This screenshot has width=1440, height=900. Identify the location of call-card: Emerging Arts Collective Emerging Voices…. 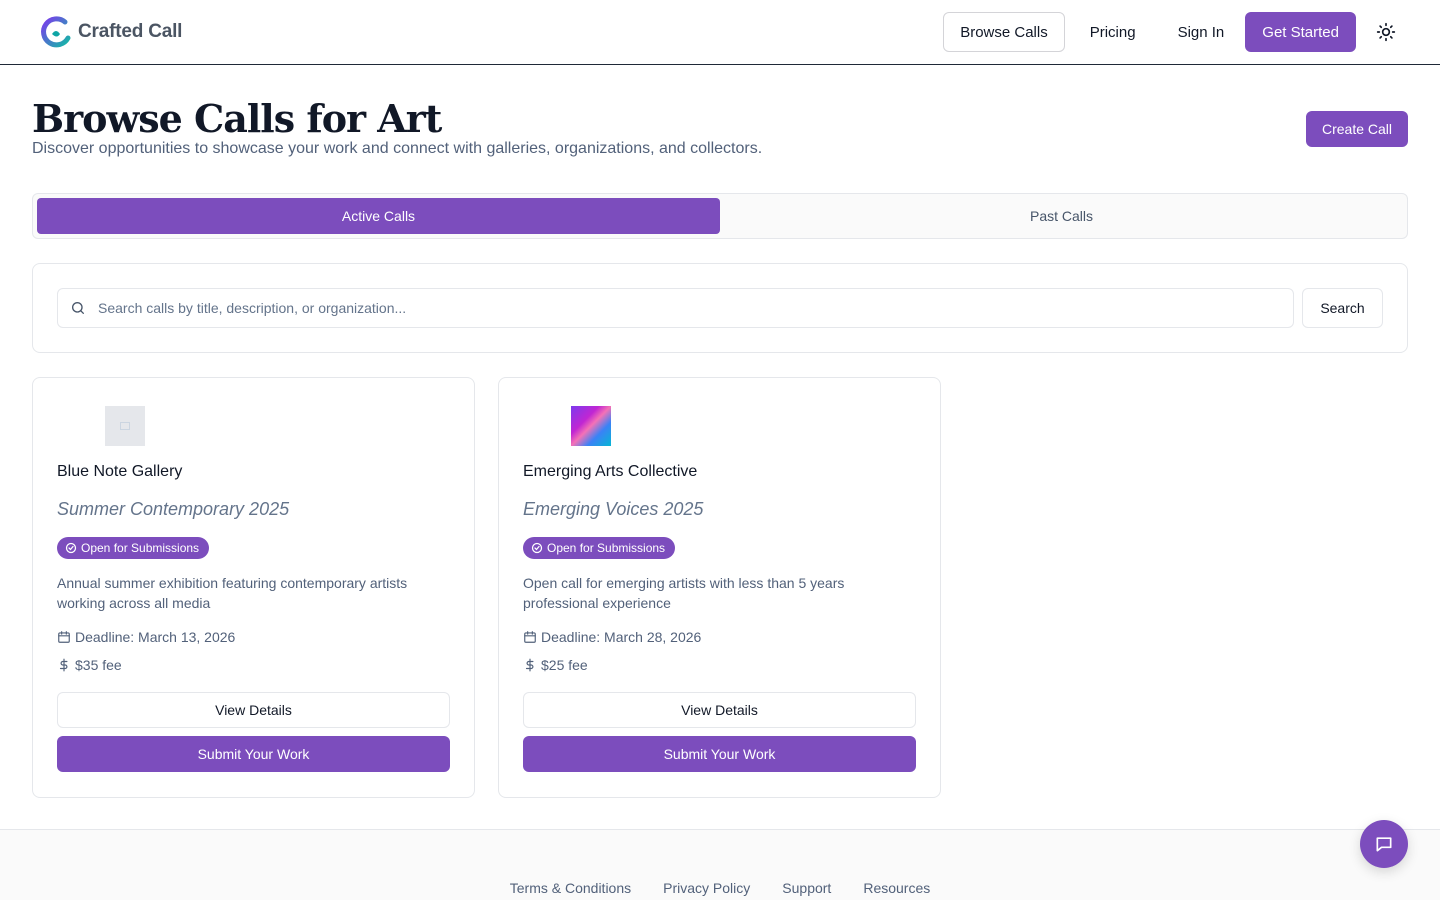
(719, 587).